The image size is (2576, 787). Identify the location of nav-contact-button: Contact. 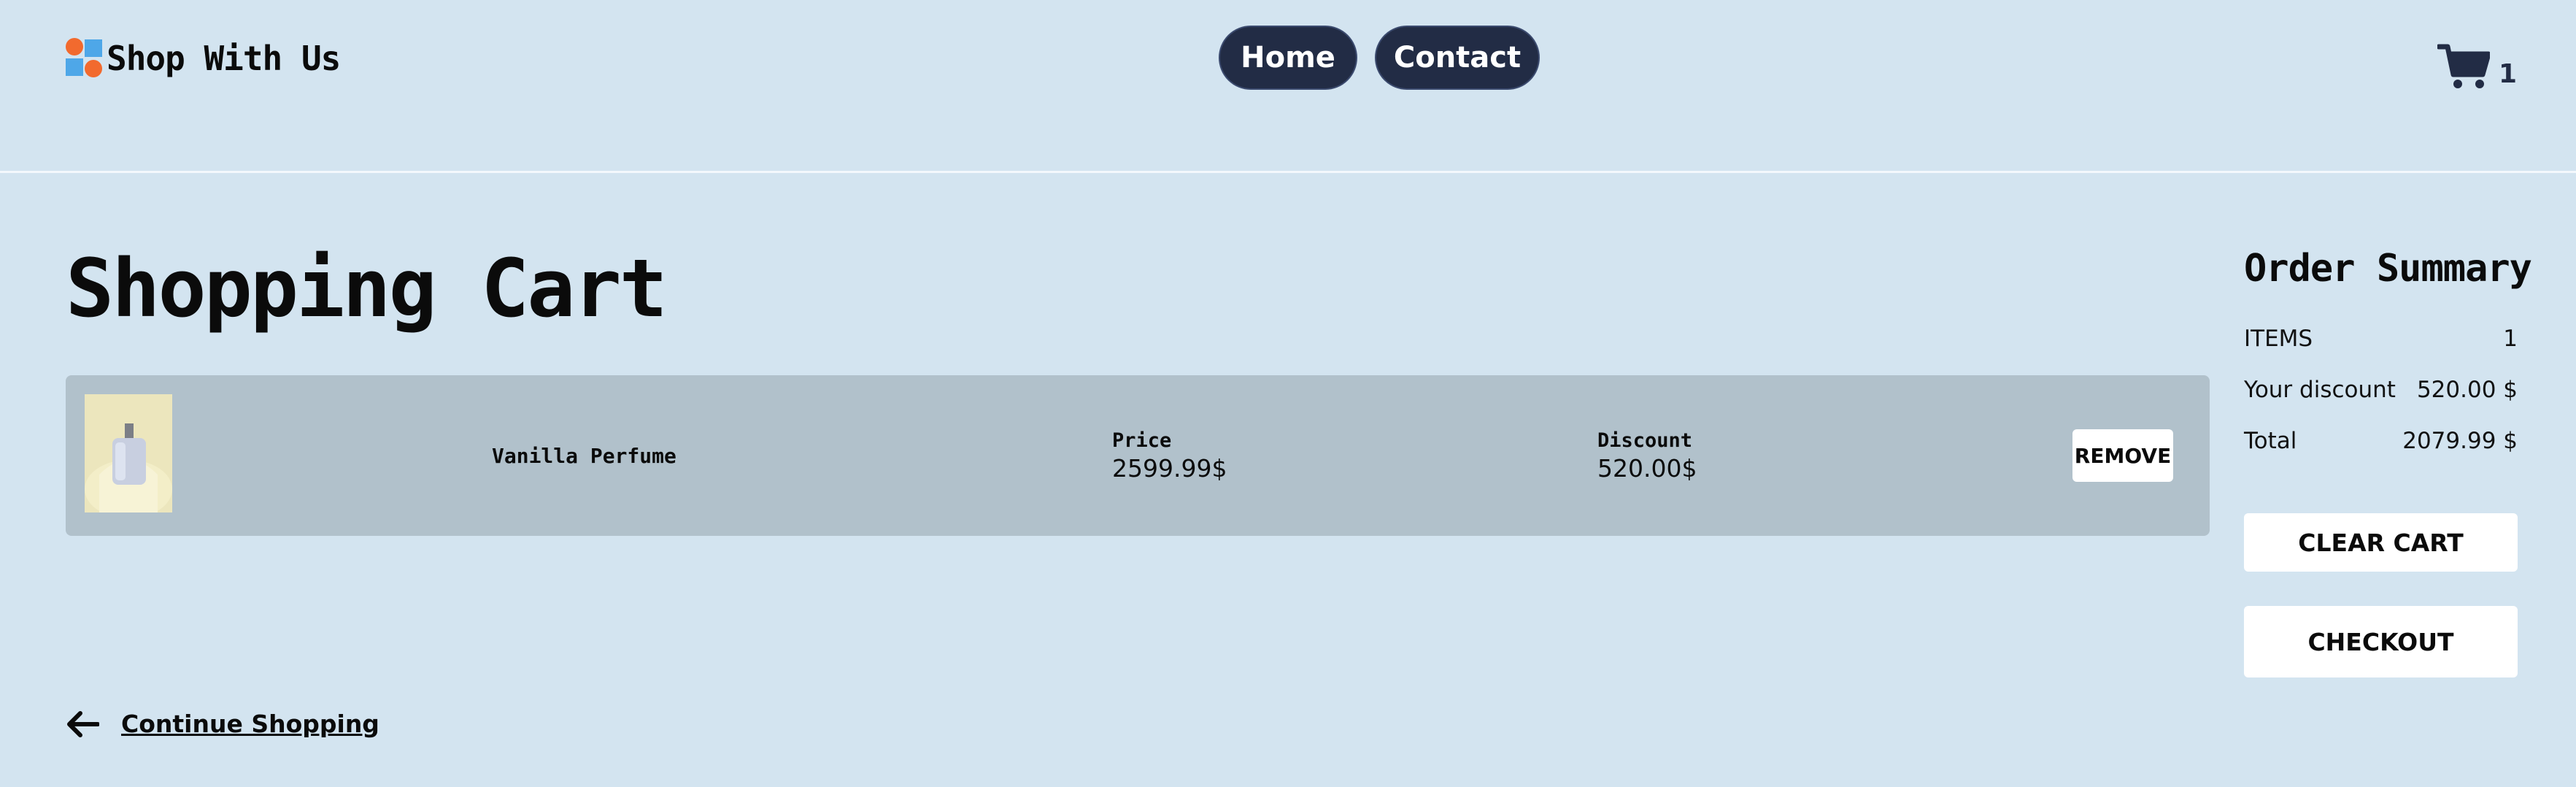
(1457, 58).